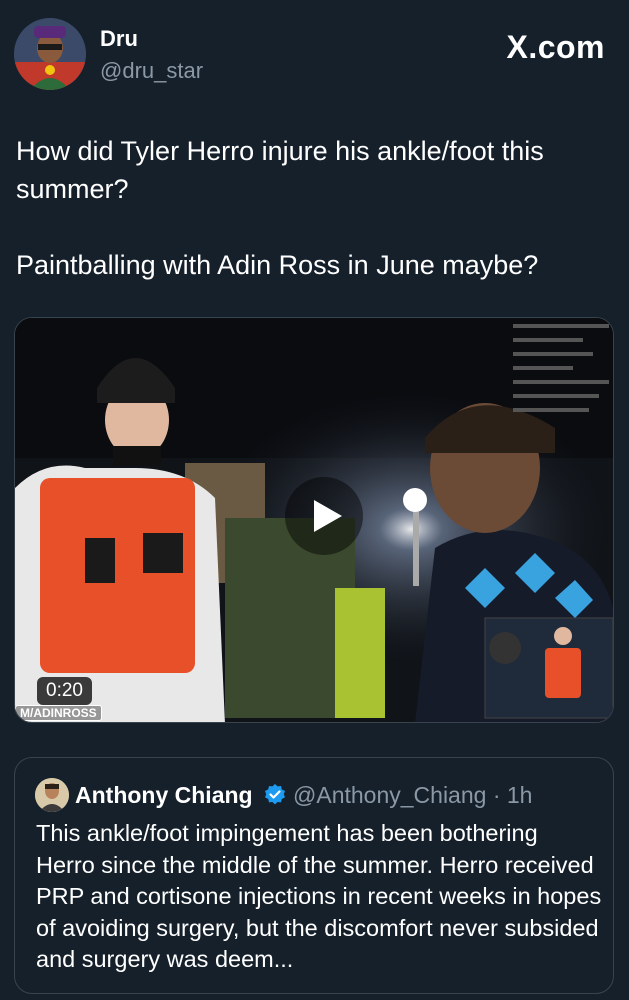  I want to click on verified-badge-icon, so click(275, 794).